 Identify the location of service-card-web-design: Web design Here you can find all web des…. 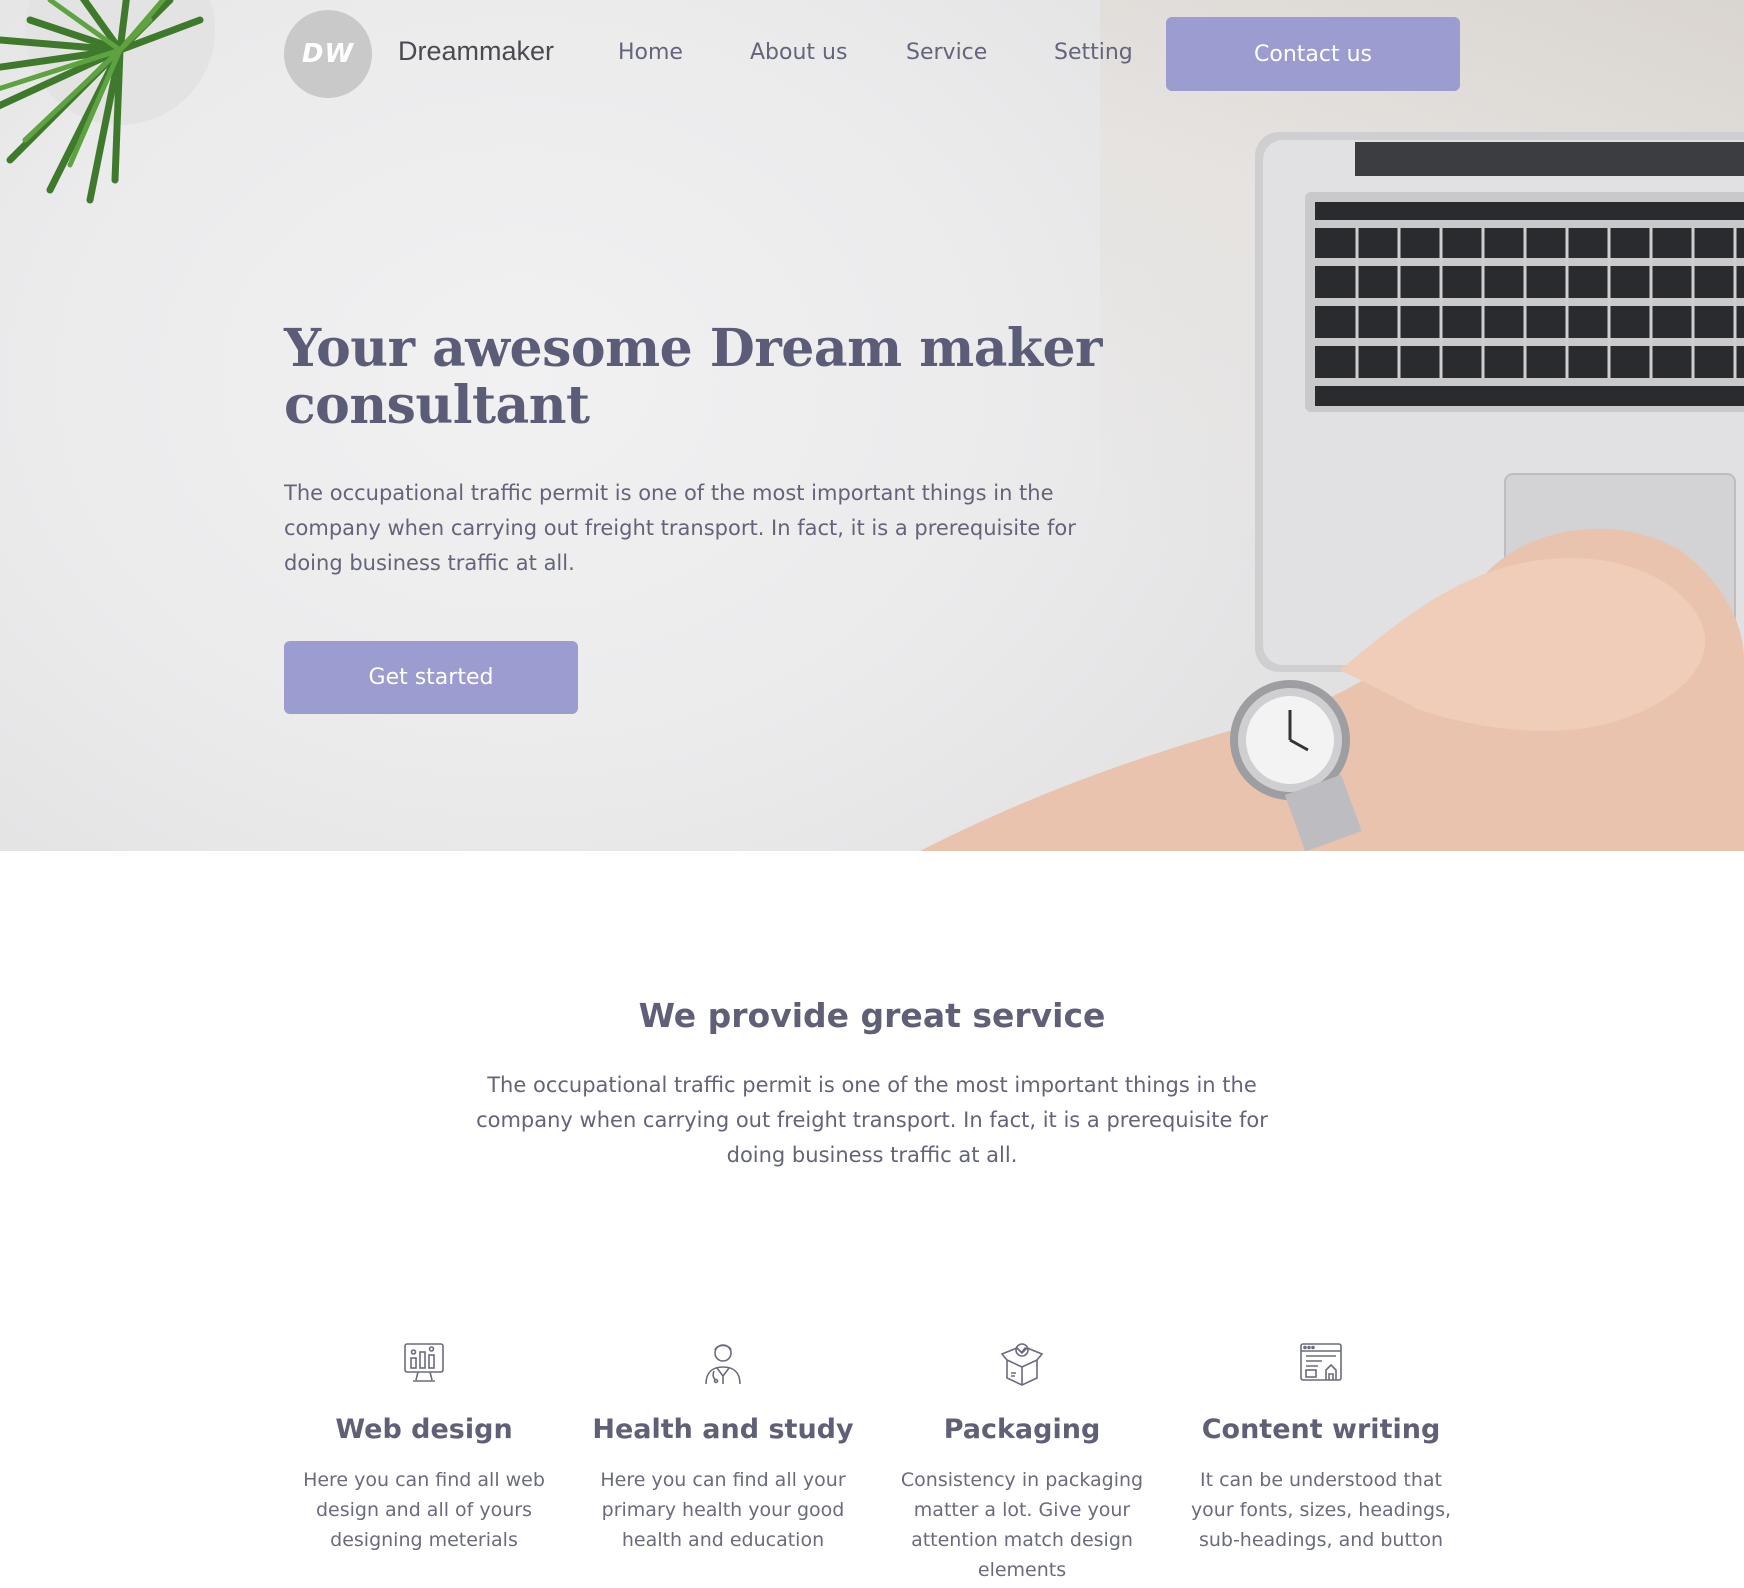
(424, 1447).